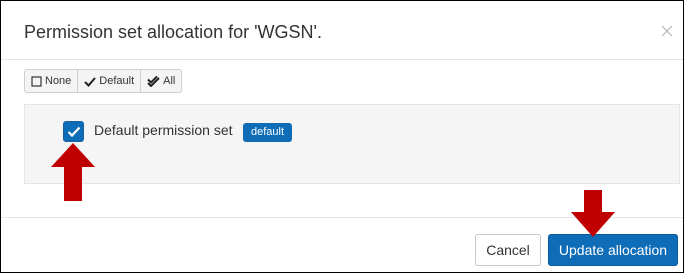 This screenshot has width=684, height=273. What do you see at coordinates (268, 132) in the screenshot?
I see `default-badge: default` at bounding box center [268, 132].